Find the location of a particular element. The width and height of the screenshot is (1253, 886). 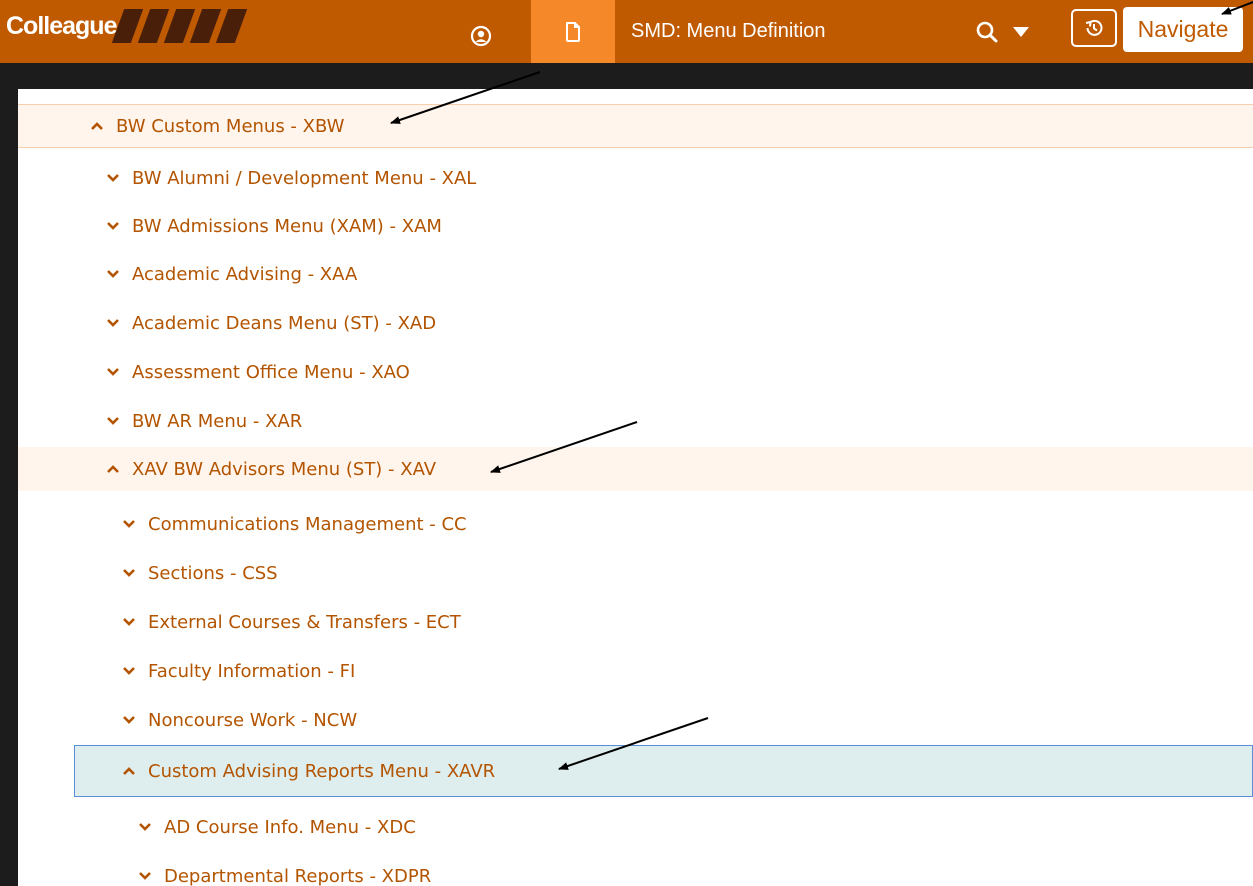

tree-item-label: XAV BW Advisors Menu (ST) - XAV is located at coordinates (284, 469).